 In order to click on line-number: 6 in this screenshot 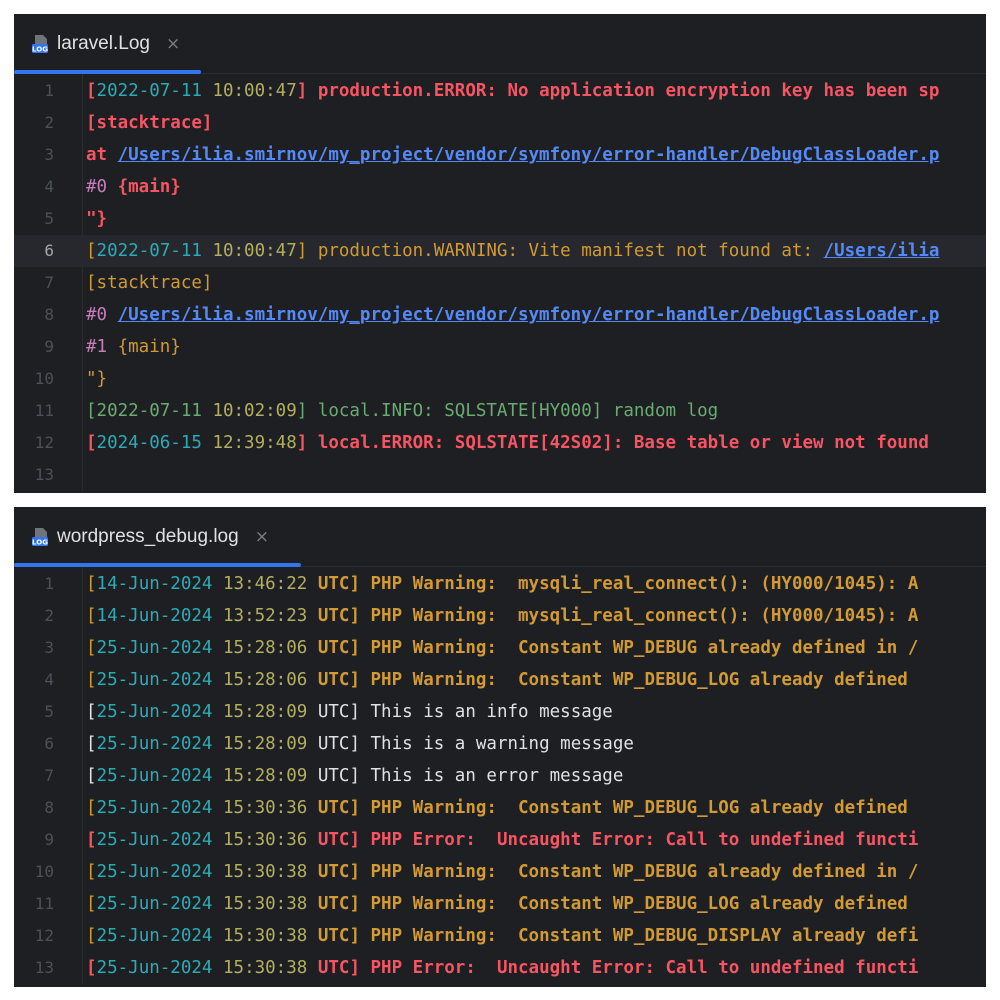, I will do `click(49, 743)`.